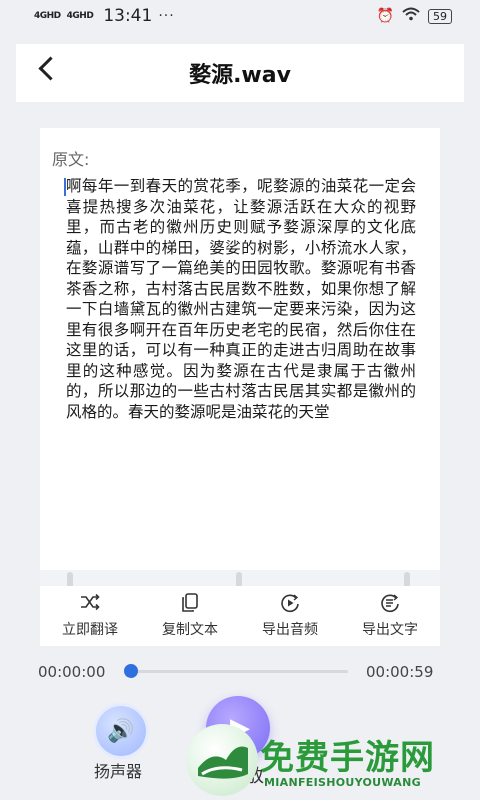 The width and height of the screenshot is (480, 800). I want to click on status-left: 4GHD 4GHD 13:41 ···, so click(104, 16).